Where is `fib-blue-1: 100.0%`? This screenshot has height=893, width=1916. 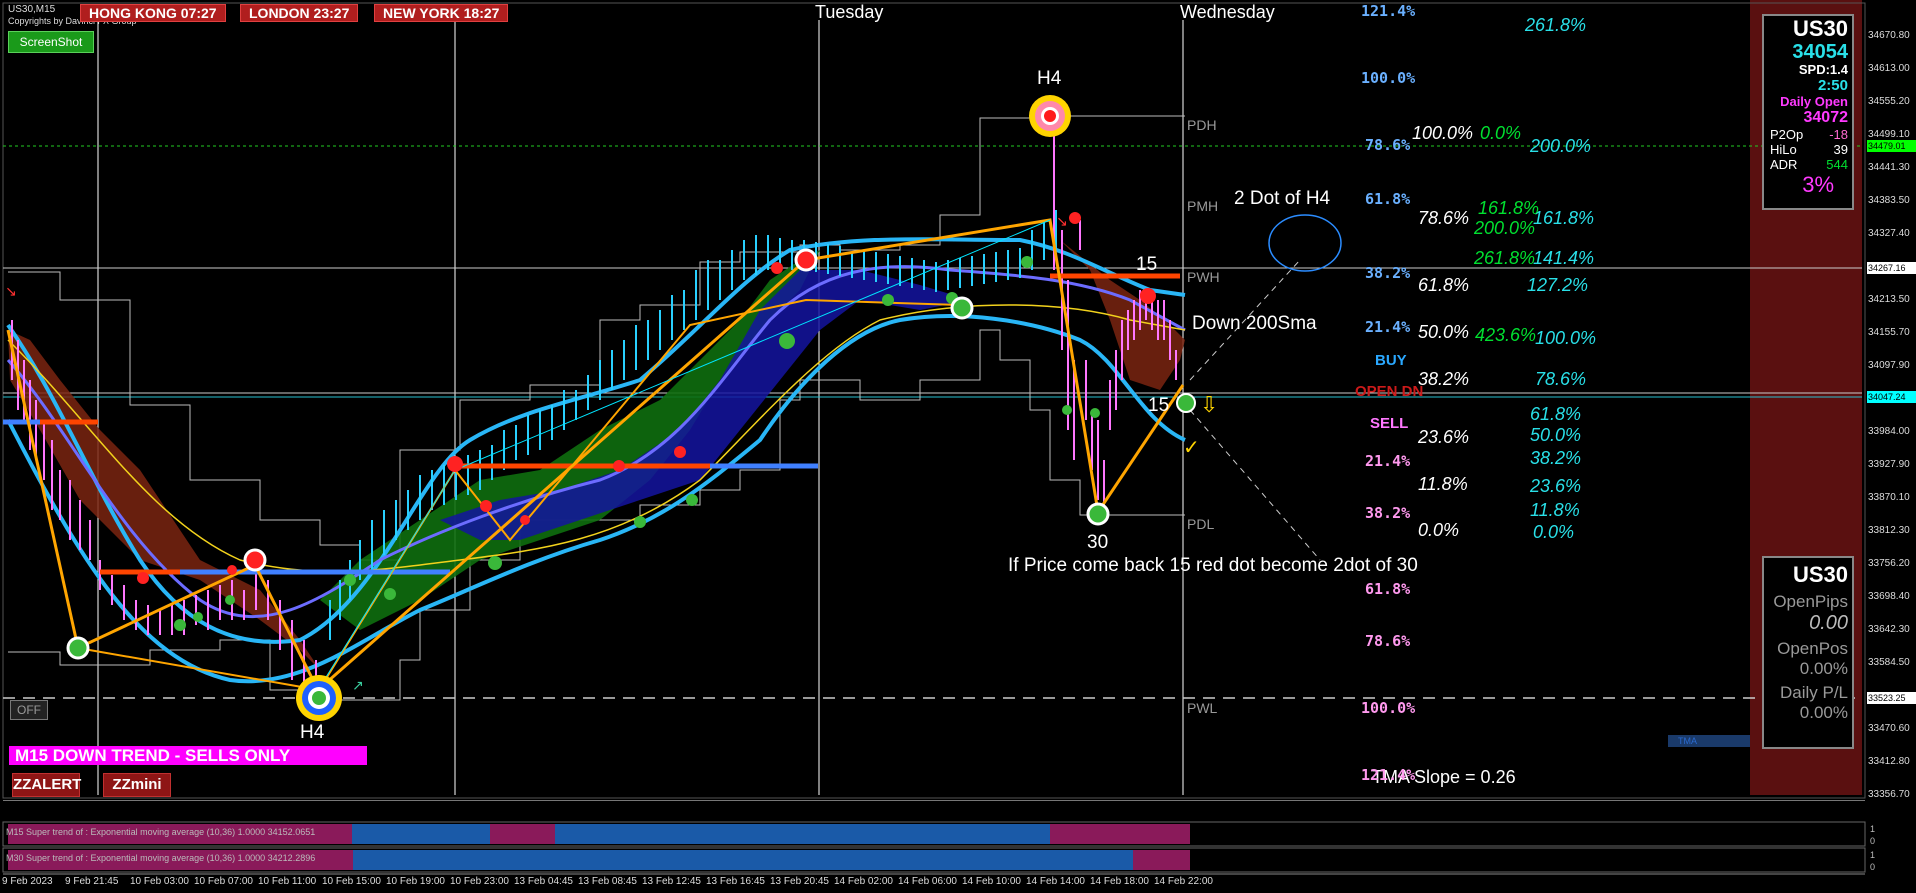
fib-blue-1: 100.0% is located at coordinates (1388, 78).